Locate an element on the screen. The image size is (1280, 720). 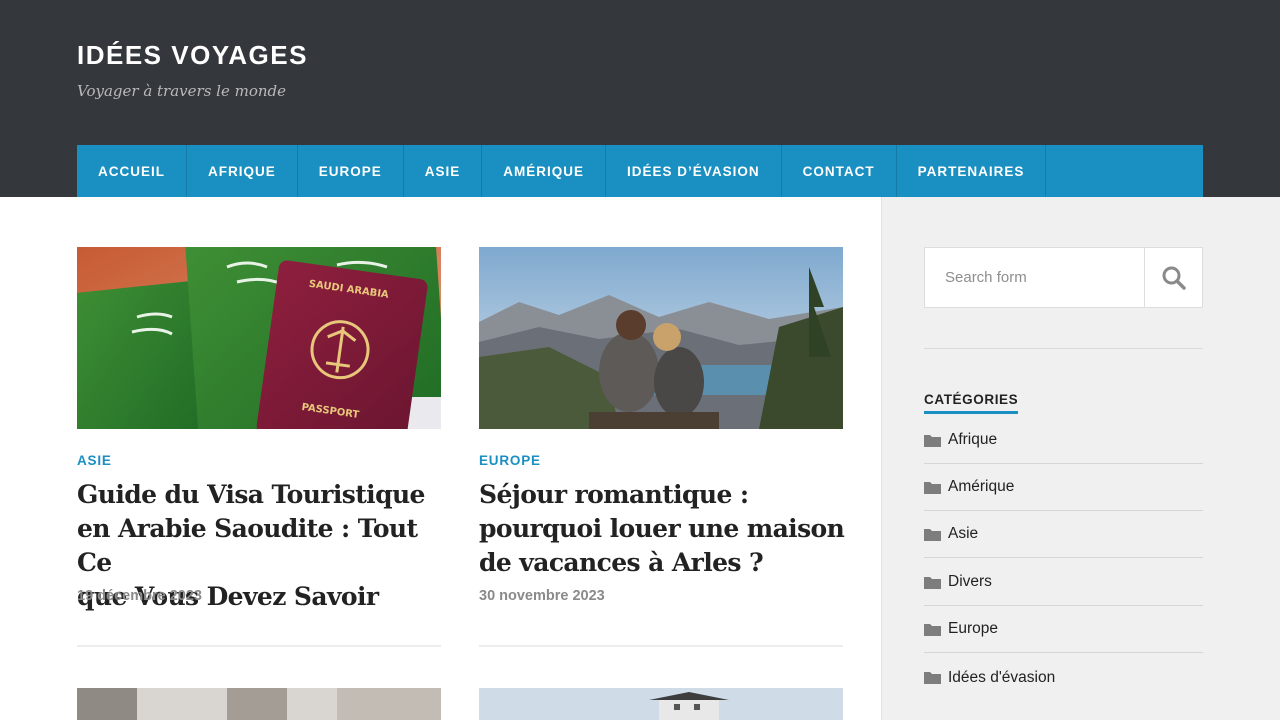
category-label: Afrique is located at coordinates (973, 439).